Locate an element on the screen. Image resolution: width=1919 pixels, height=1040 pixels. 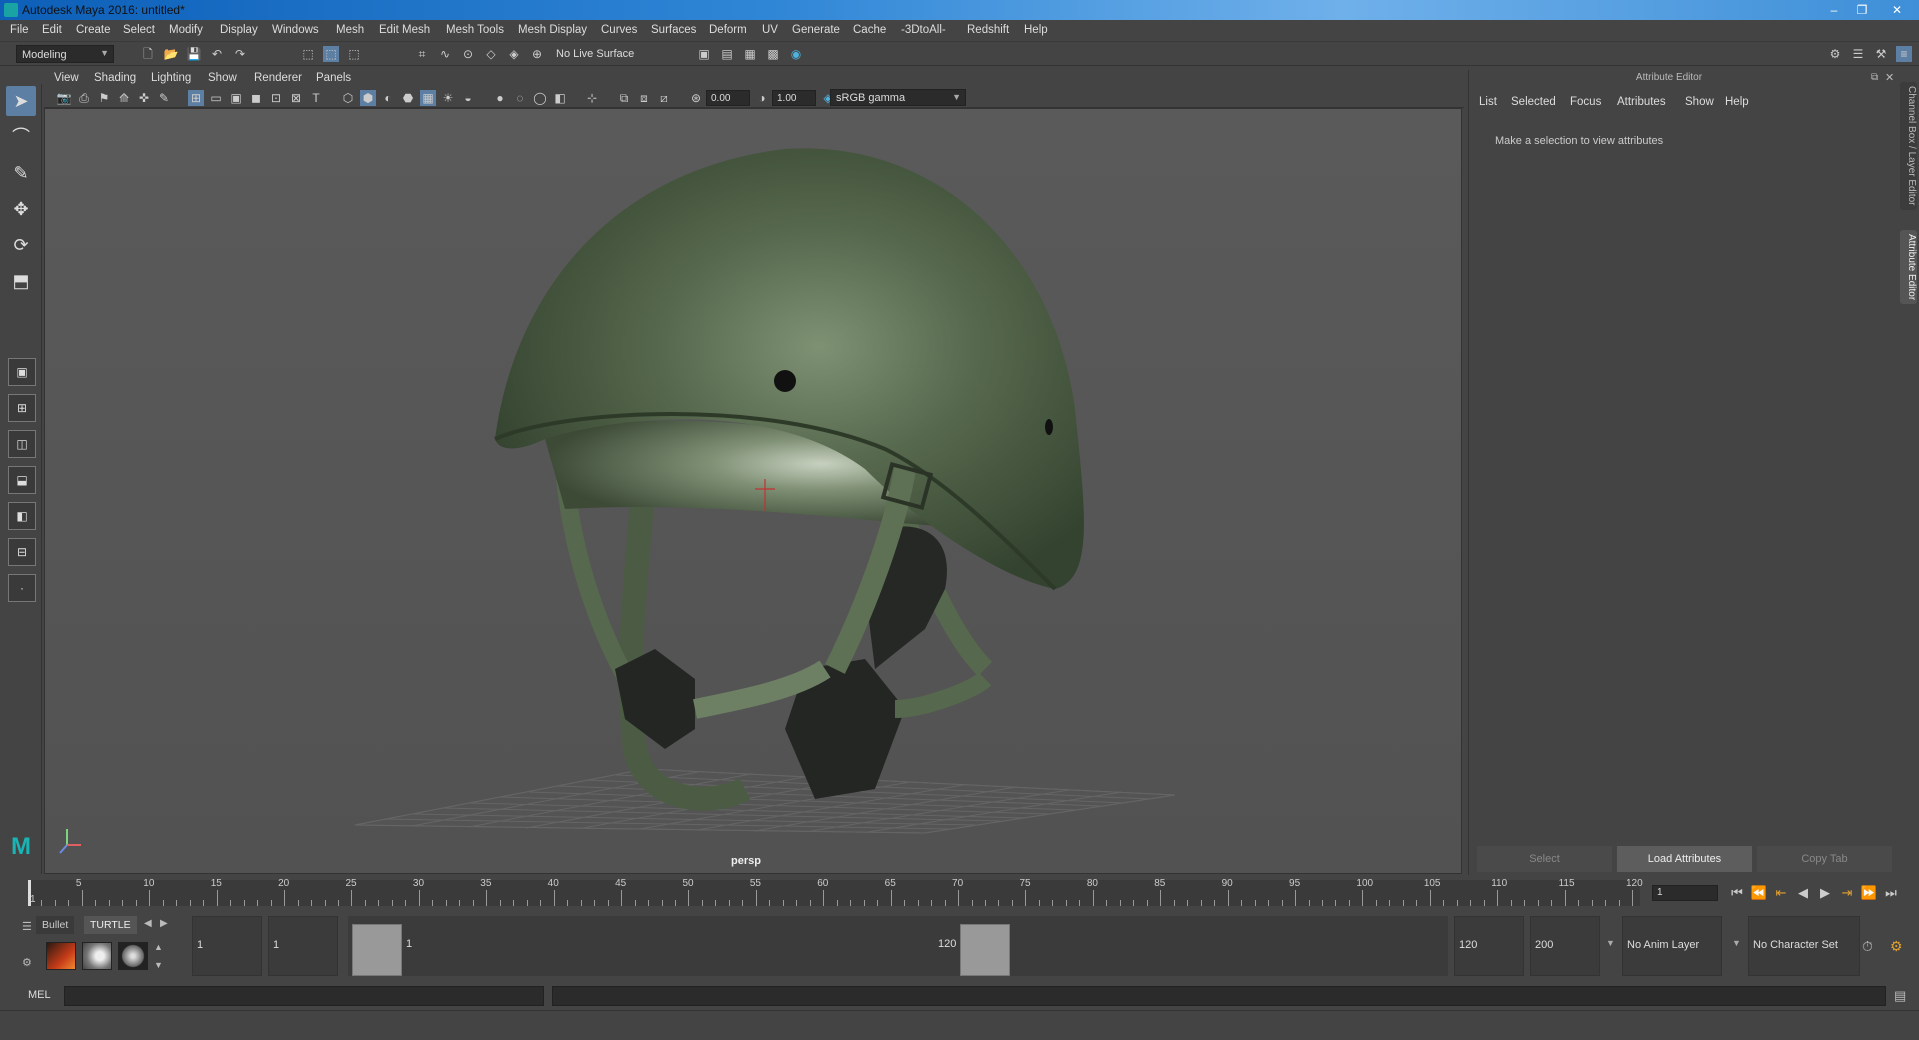
grease-pencil-icon: ✎ is located at coordinates (164, 98).